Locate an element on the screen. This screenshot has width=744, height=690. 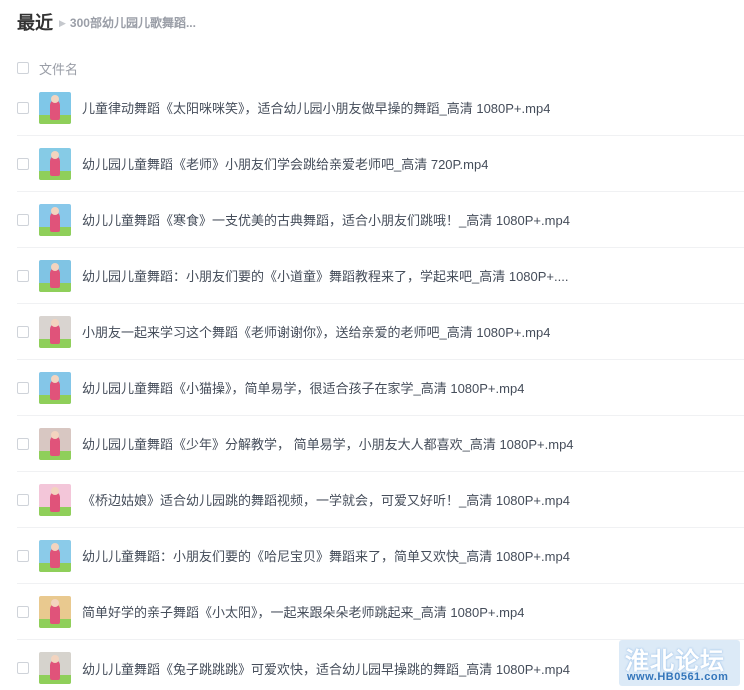
file-name: 幼儿园儿童舞蹈《老师》小朋友们学会跳给亲爱老师吧_高清 720P.mp4 is located at coordinates (285, 163).